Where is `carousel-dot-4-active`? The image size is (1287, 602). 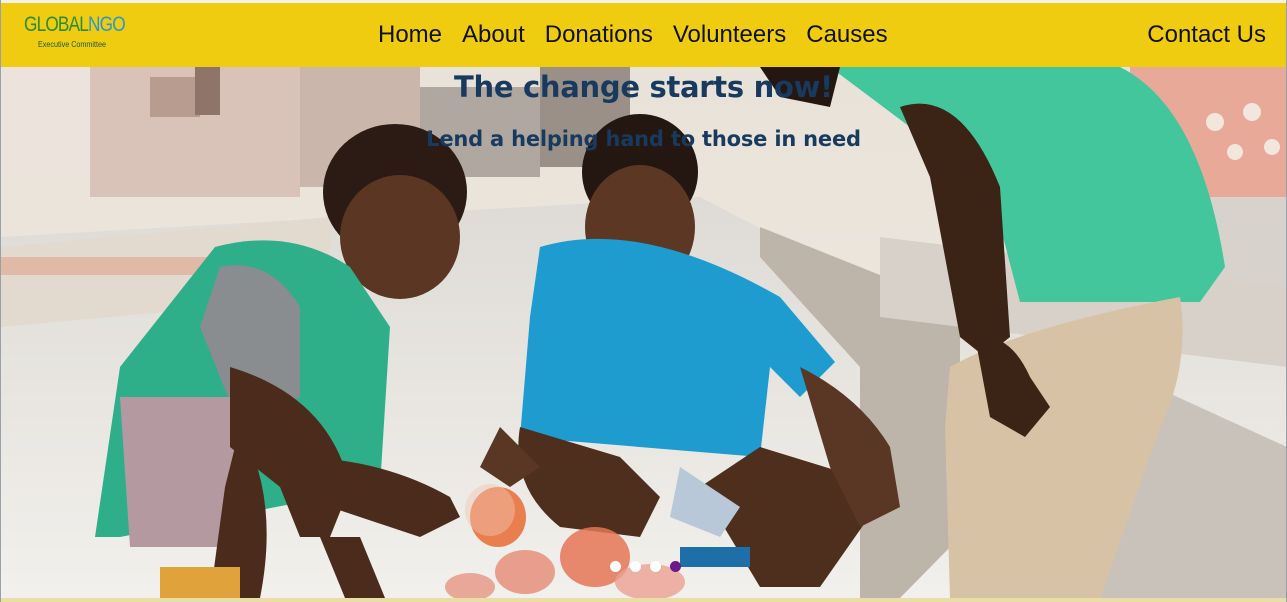 carousel-dot-4-active is located at coordinates (675, 566).